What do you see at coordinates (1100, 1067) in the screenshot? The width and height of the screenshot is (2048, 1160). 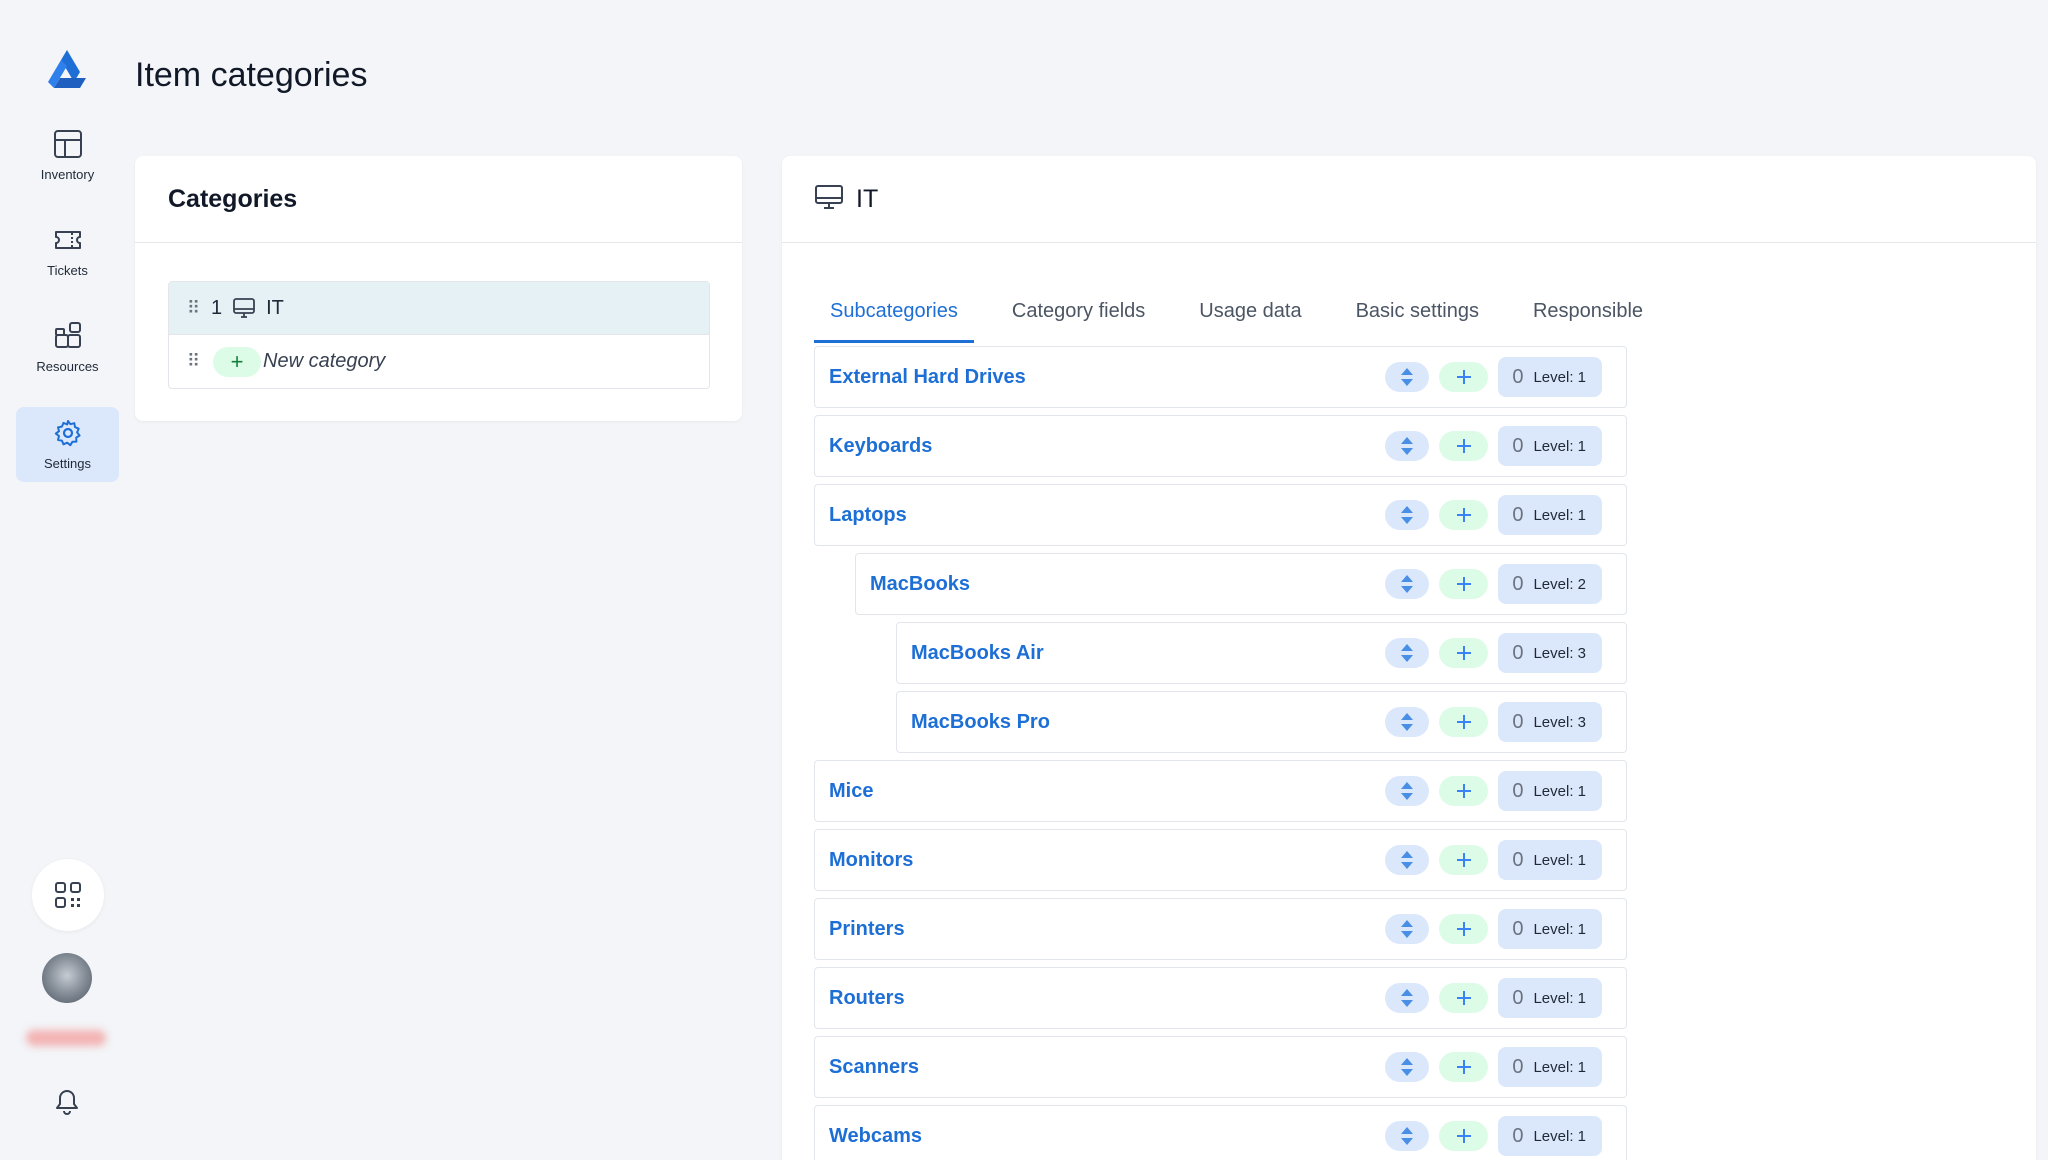 I see `subcategory-name: Scanners` at bounding box center [1100, 1067].